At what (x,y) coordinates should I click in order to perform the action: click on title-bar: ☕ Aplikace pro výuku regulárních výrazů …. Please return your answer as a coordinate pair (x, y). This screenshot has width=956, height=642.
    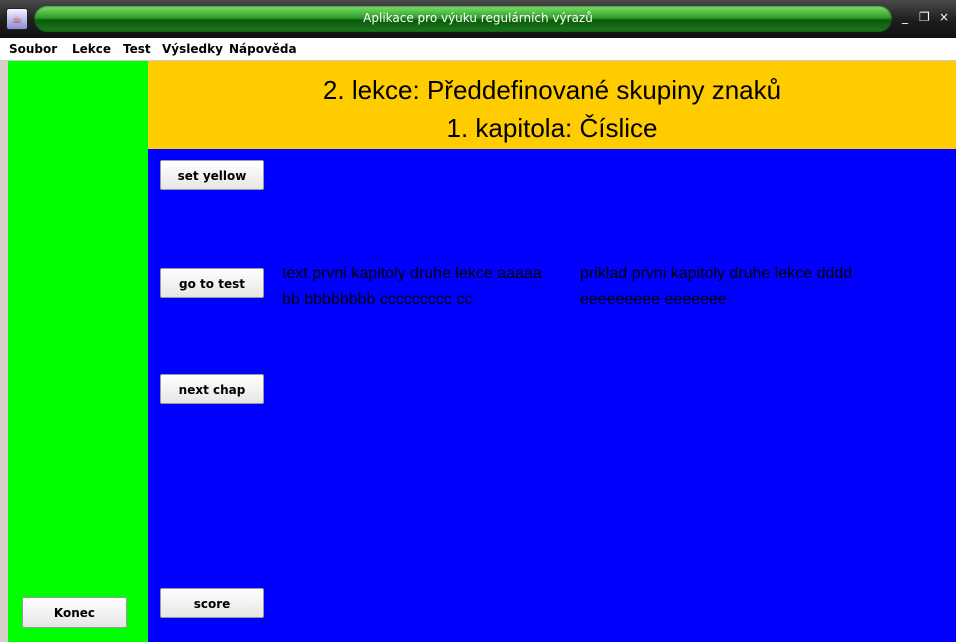
    Looking at the image, I should click on (478, 19).